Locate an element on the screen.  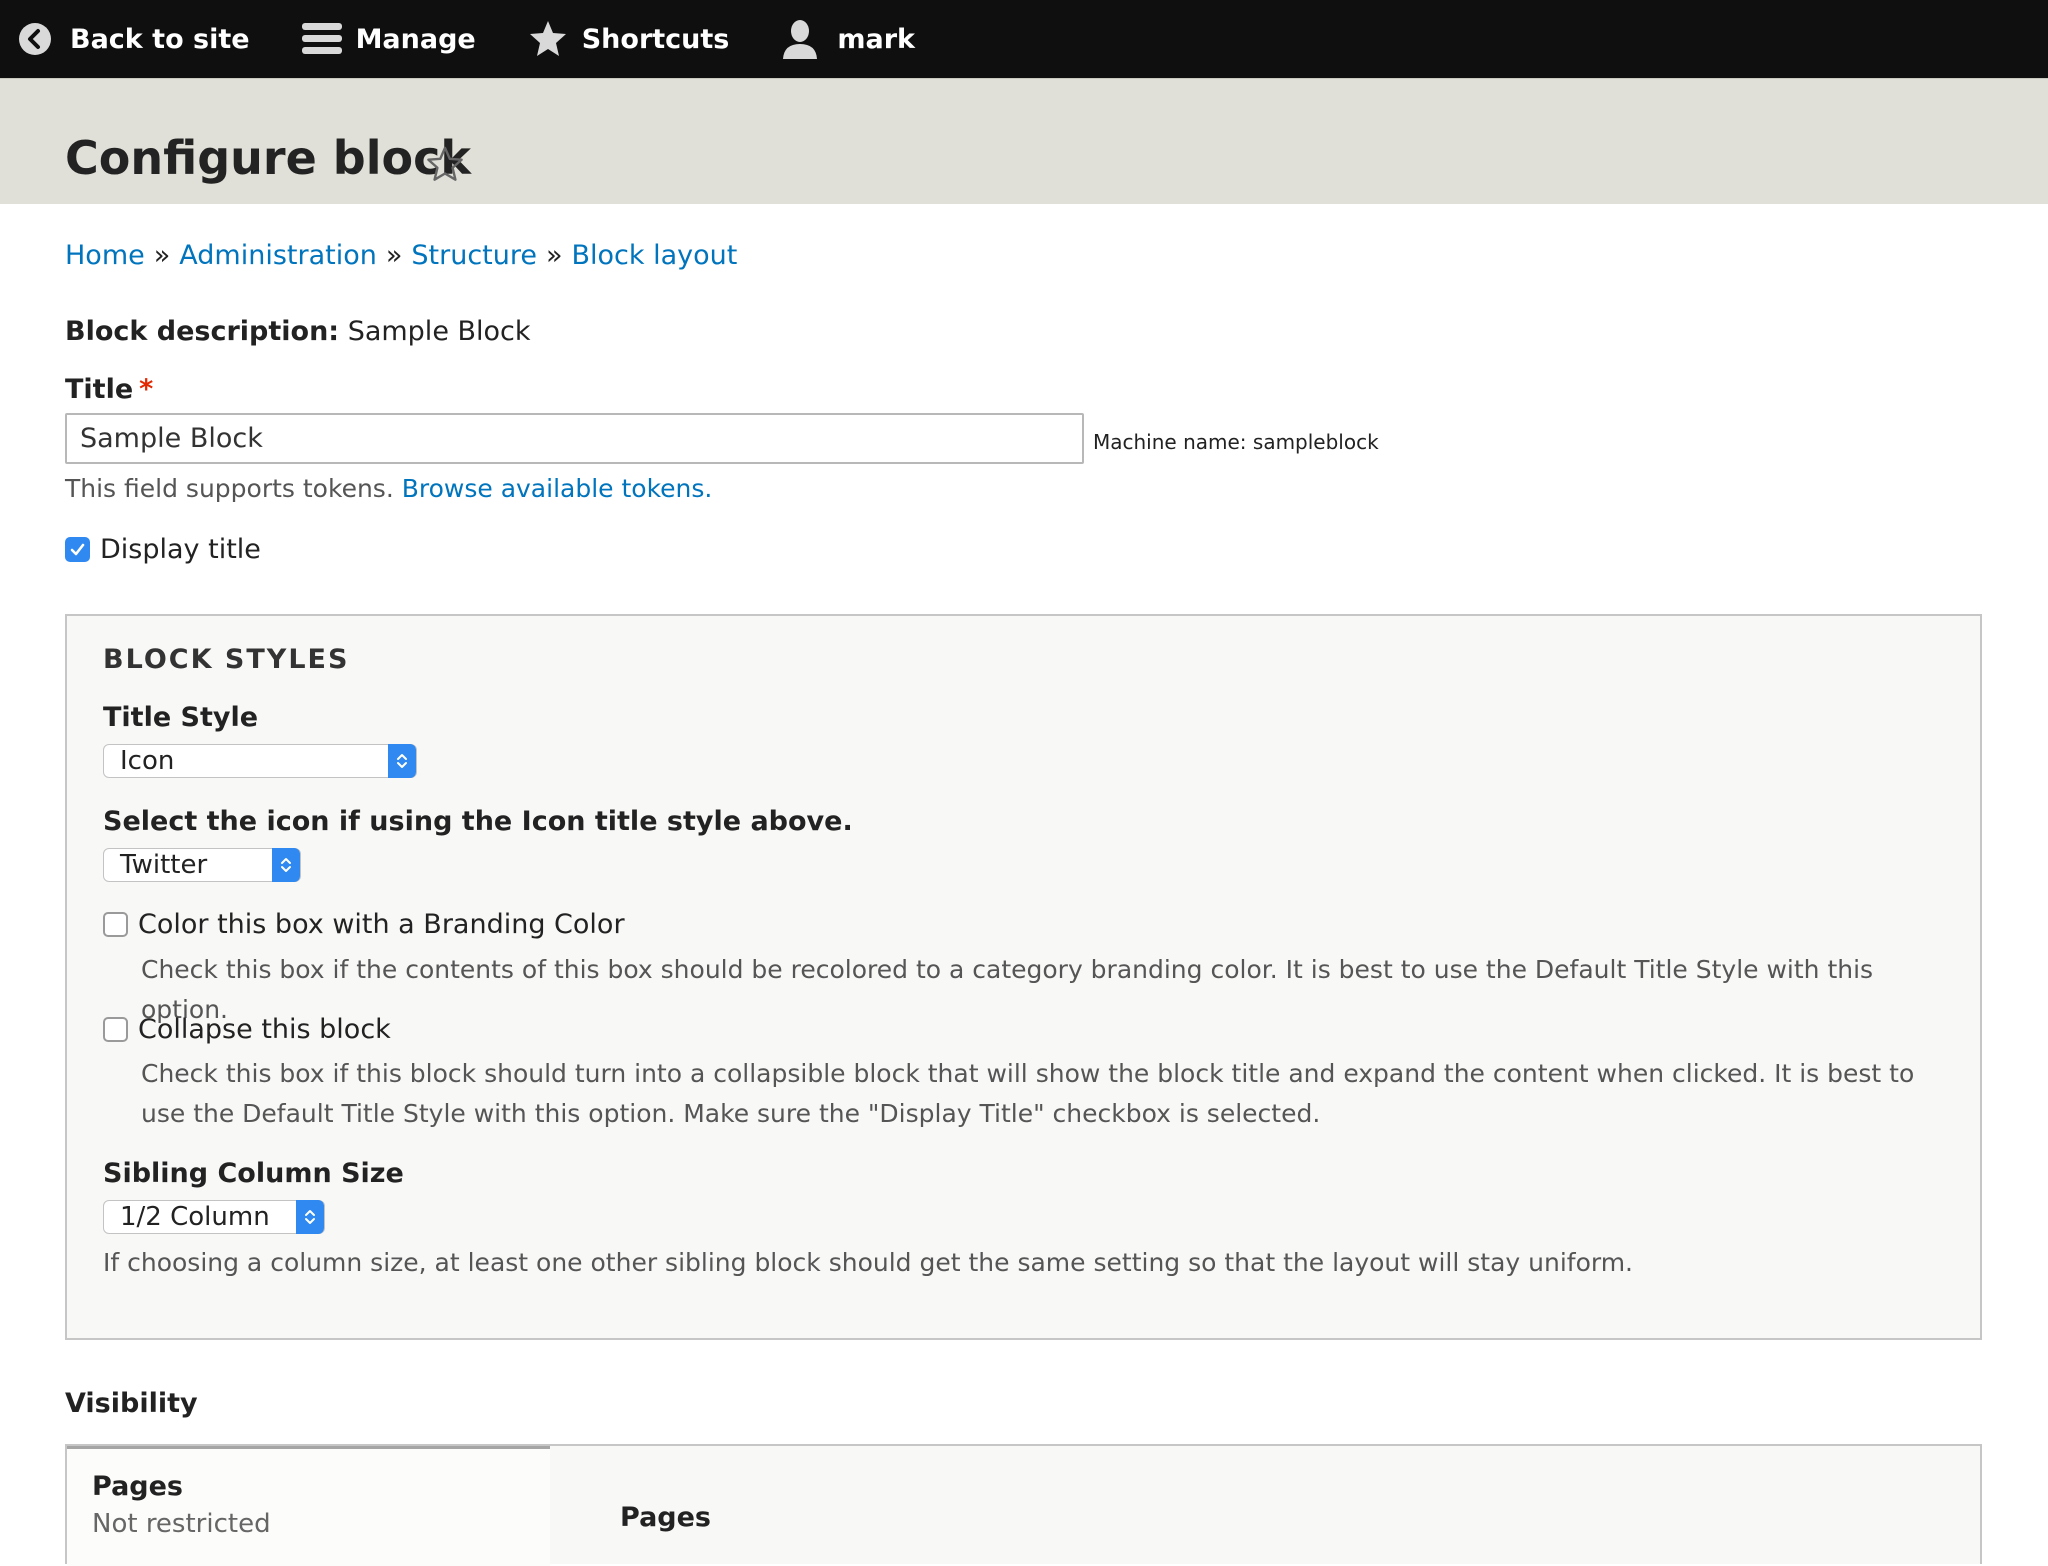
block-description: Block description: Sample Block is located at coordinates (298, 331).